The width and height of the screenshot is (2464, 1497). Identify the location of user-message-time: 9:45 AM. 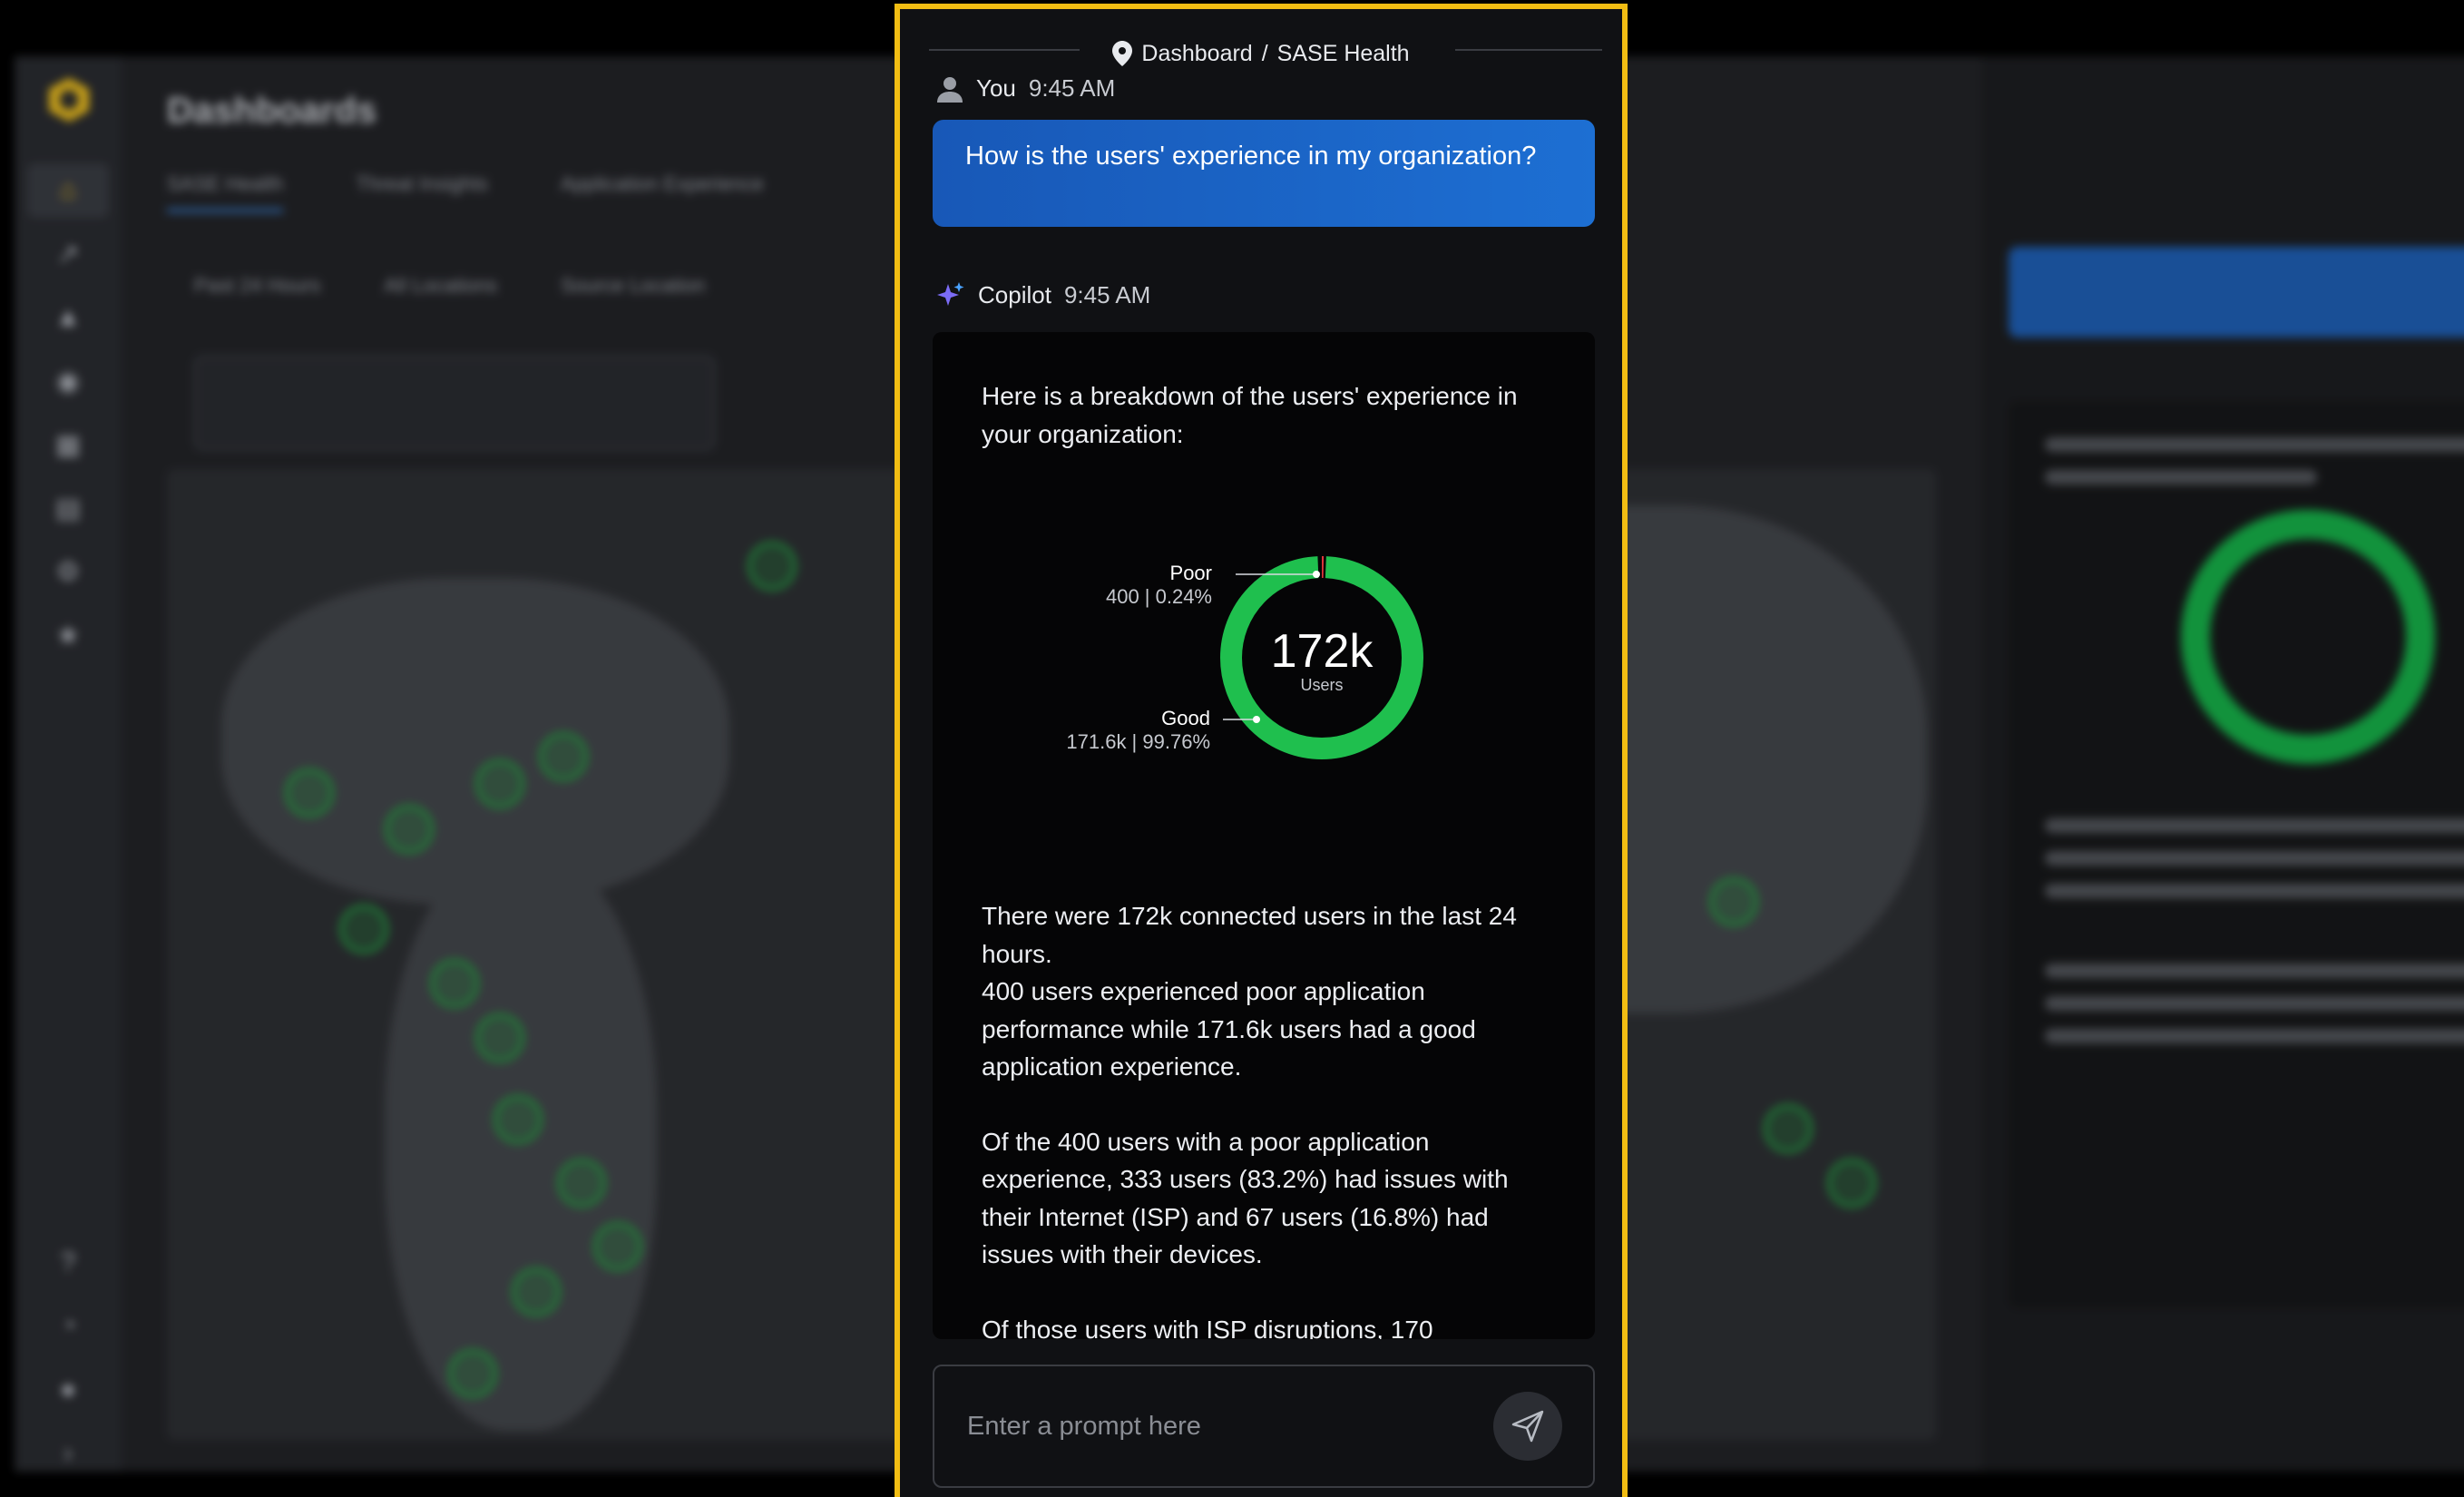
(1072, 88).